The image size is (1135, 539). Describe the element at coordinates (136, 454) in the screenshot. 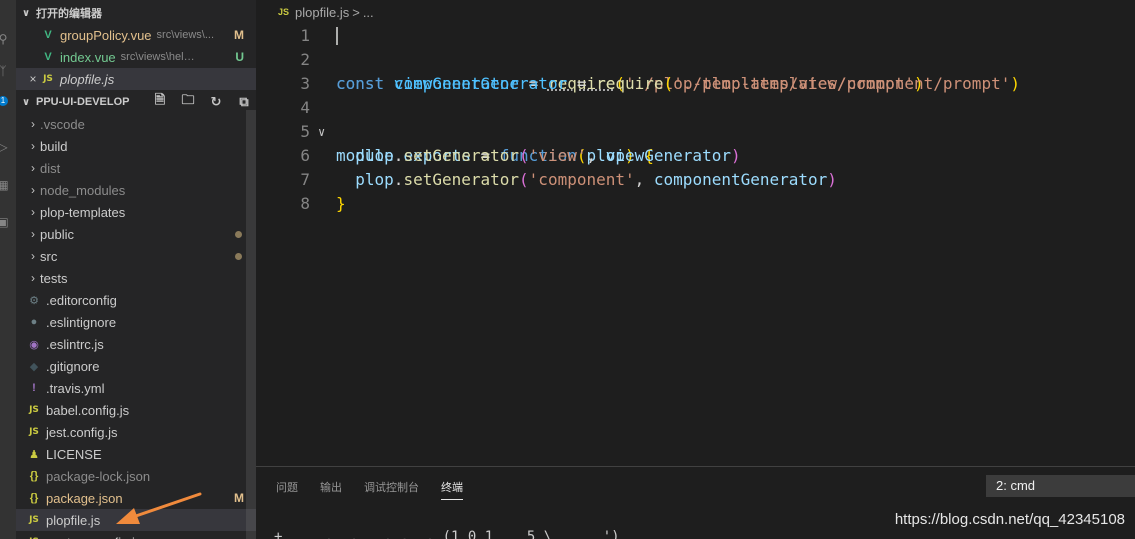

I see `file-item: ♟ LICENSE` at that location.